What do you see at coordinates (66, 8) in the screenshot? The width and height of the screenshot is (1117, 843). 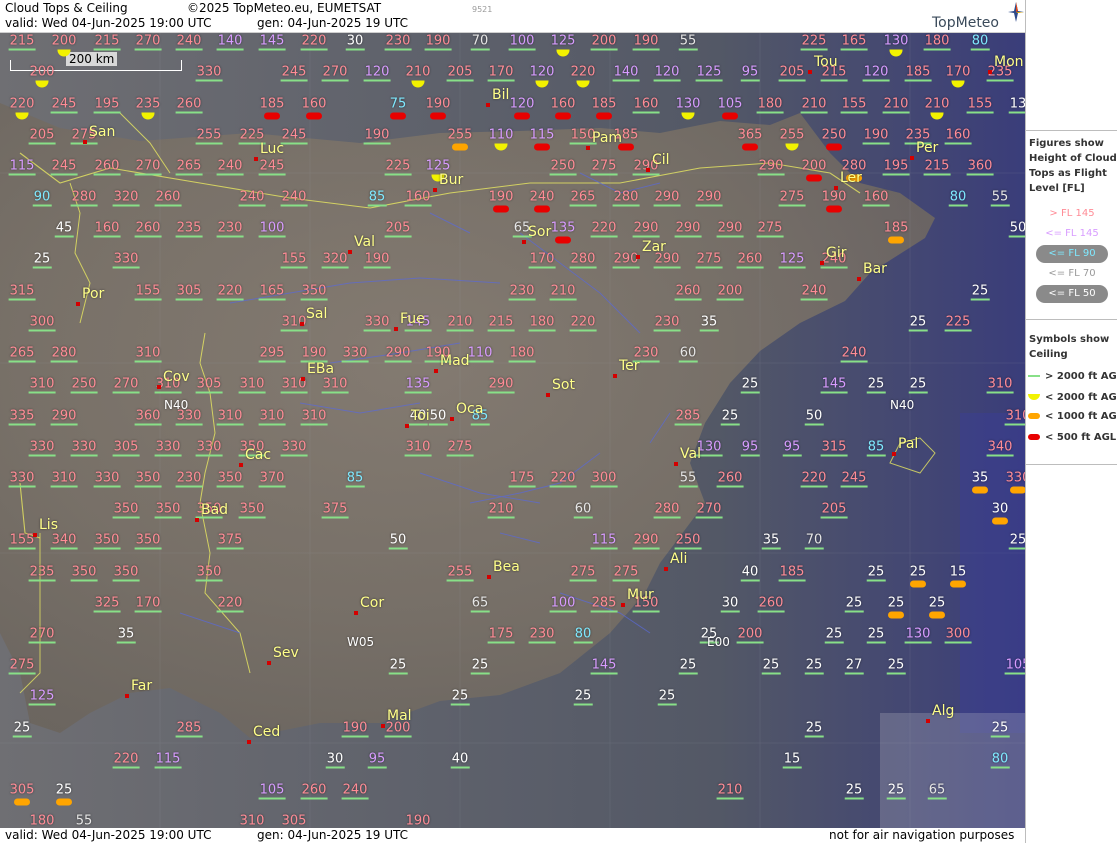 I see `map-title: Cloud Tops & Ceiling` at bounding box center [66, 8].